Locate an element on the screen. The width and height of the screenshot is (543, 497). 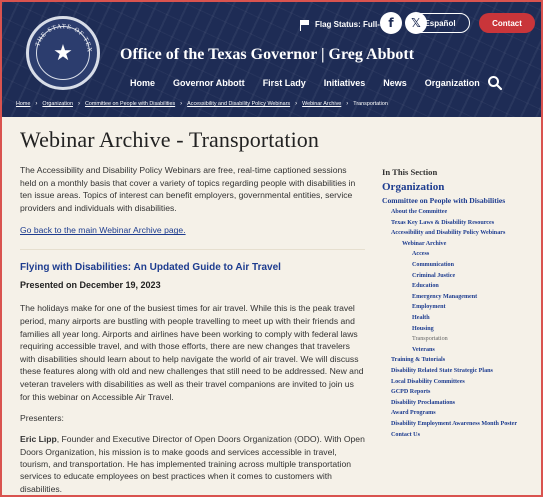
breadcrumb-current: Transportation is located at coordinates (370, 104).